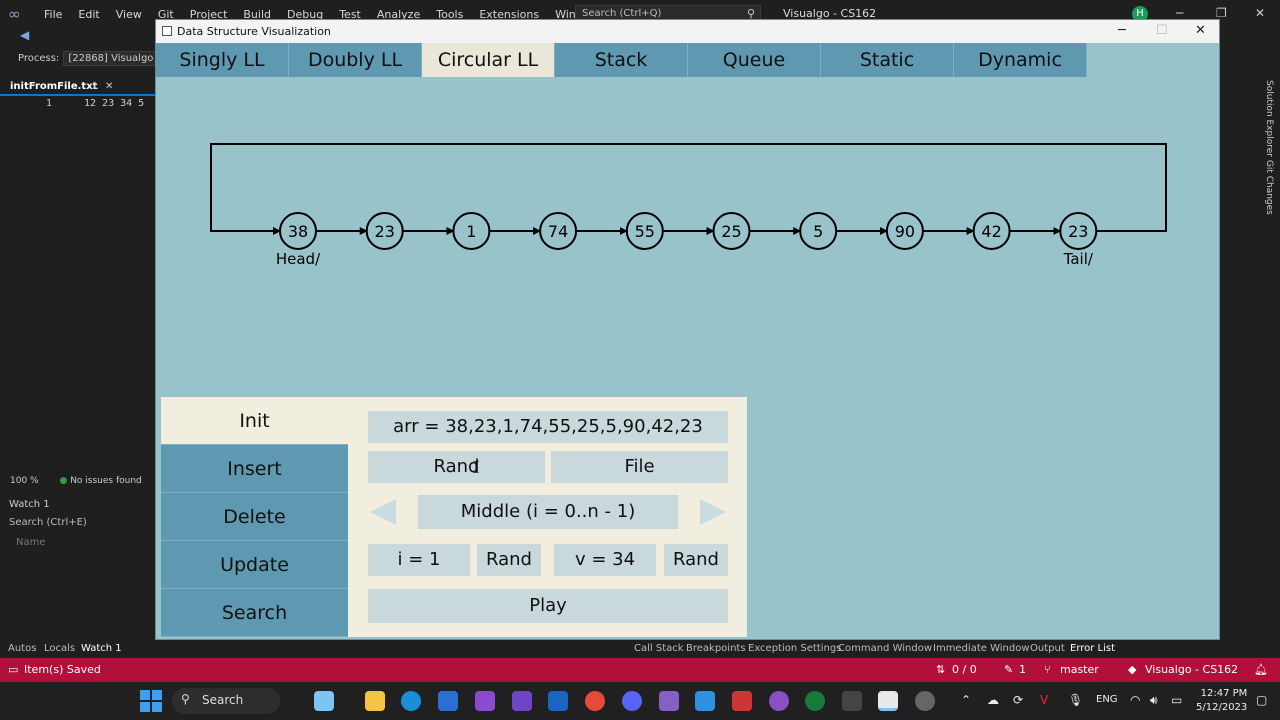  I want to click on widget-icon, so click(324, 701).